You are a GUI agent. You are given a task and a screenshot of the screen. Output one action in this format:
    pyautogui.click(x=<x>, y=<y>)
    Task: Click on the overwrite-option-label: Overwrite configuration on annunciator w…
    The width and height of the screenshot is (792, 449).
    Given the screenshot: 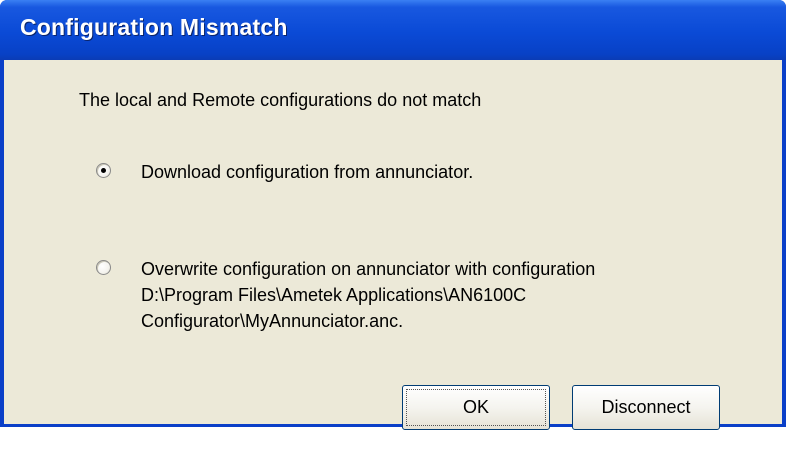 What is the action you would take?
    pyautogui.click(x=368, y=295)
    